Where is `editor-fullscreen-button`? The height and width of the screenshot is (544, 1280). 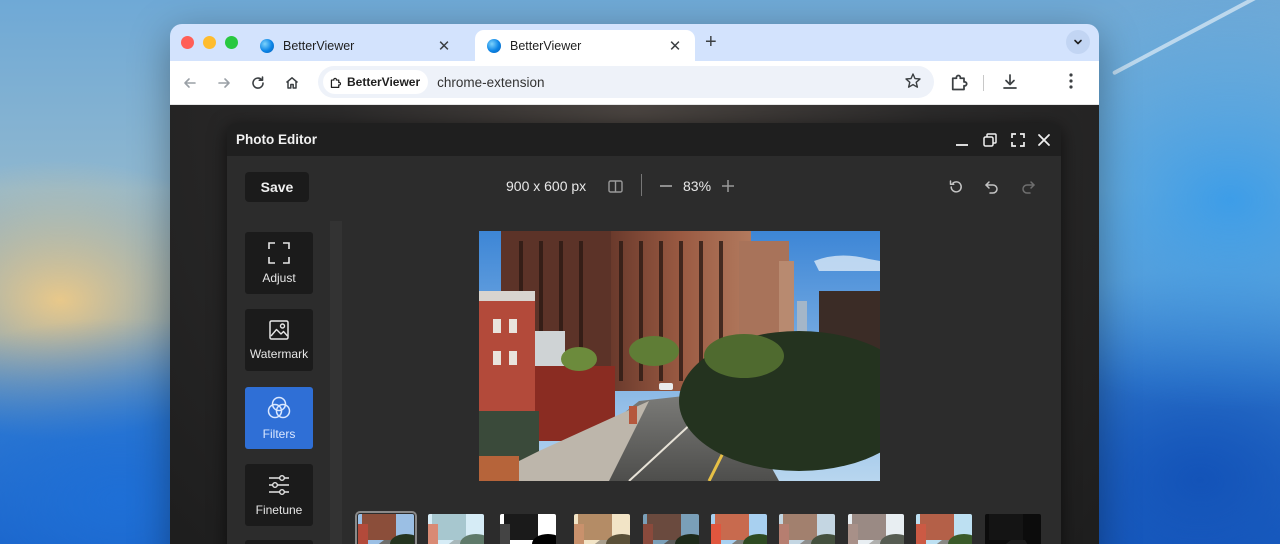
editor-fullscreen-button is located at coordinates (1018, 140).